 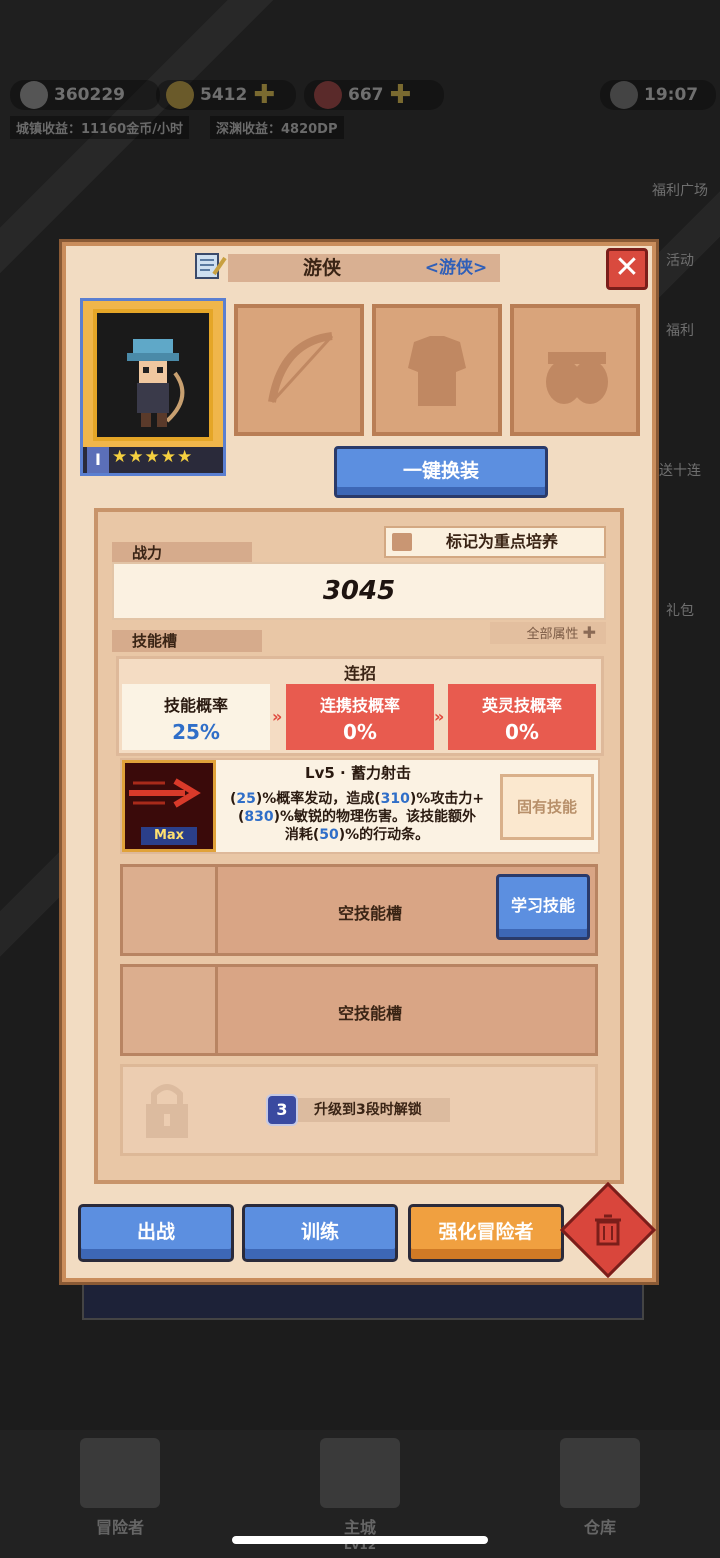 I want to click on town-income: 城镇收益：11160金币/小时, so click(x=99, y=127).